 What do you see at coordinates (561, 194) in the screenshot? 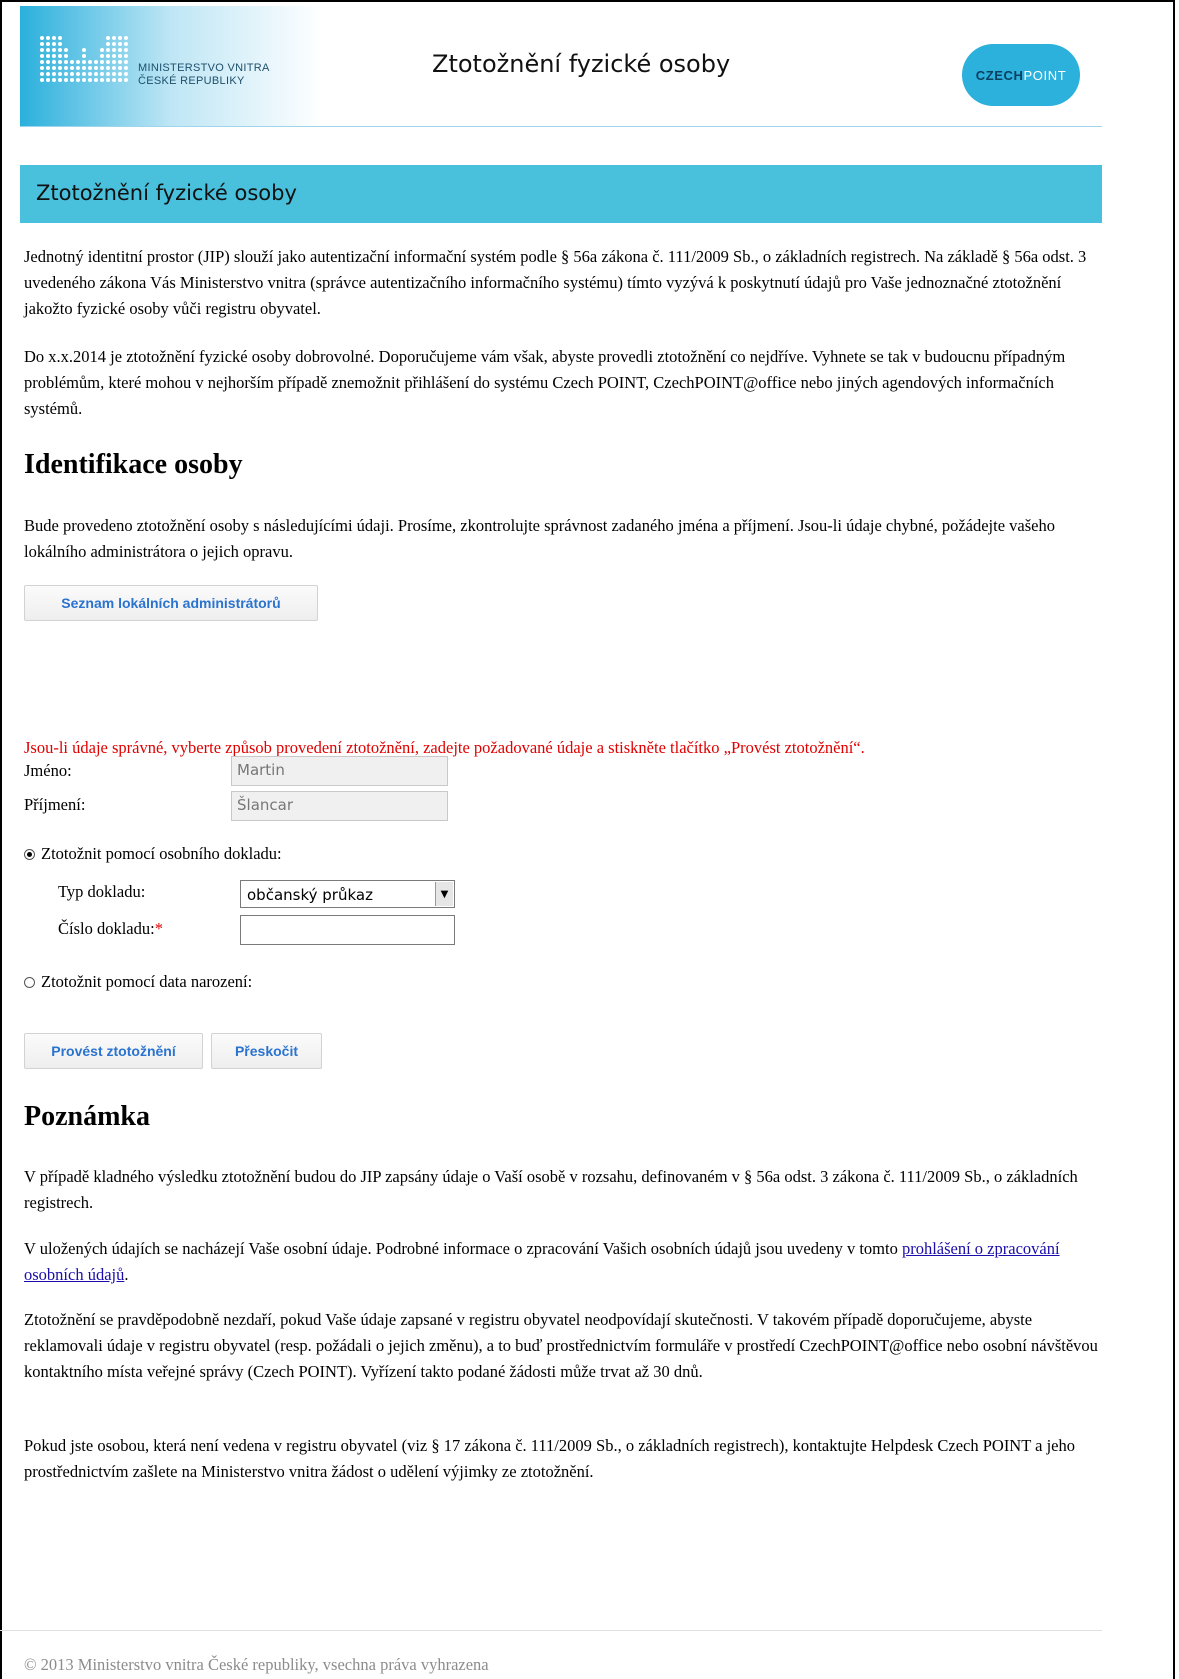
I see `section-title-bar: Ztotožnění fyzické osoby` at bounding box center [561, 194].